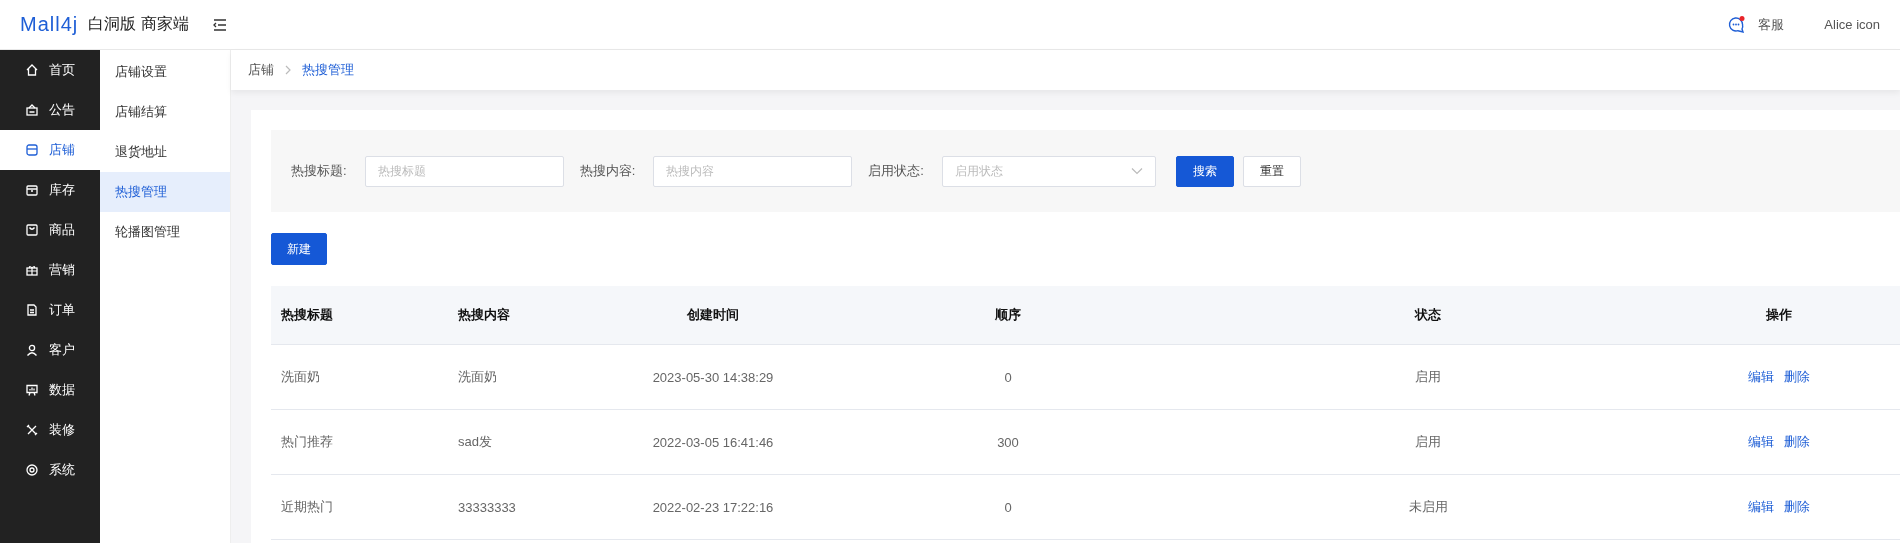  I want to click on user-name: Alice icon, so click(1852, 24).